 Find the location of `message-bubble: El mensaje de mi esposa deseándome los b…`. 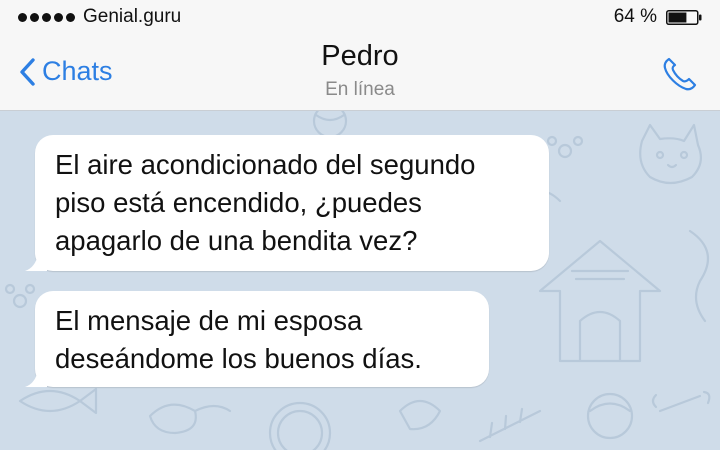

message-bubble: El mensaje de mi esposa deseándome los b… is located at coordinates (257, 339).